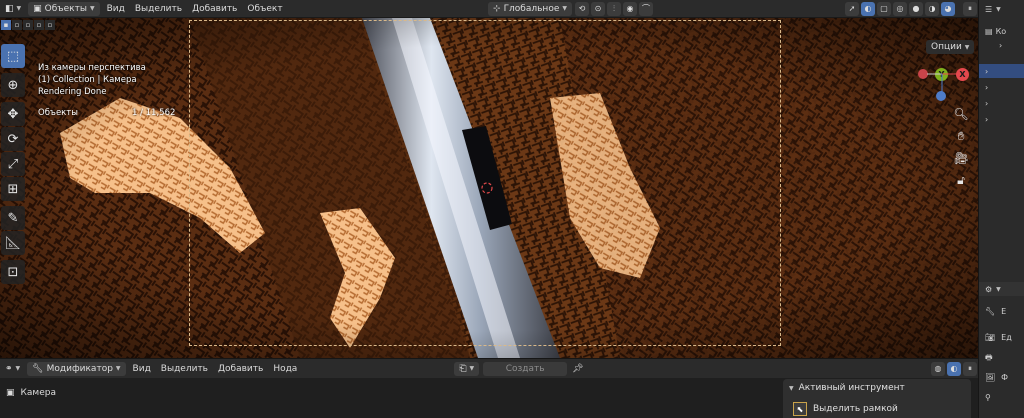 The image size is (1024, 418). I want to click on pin-icon: 📌︎, so click(577, 369).